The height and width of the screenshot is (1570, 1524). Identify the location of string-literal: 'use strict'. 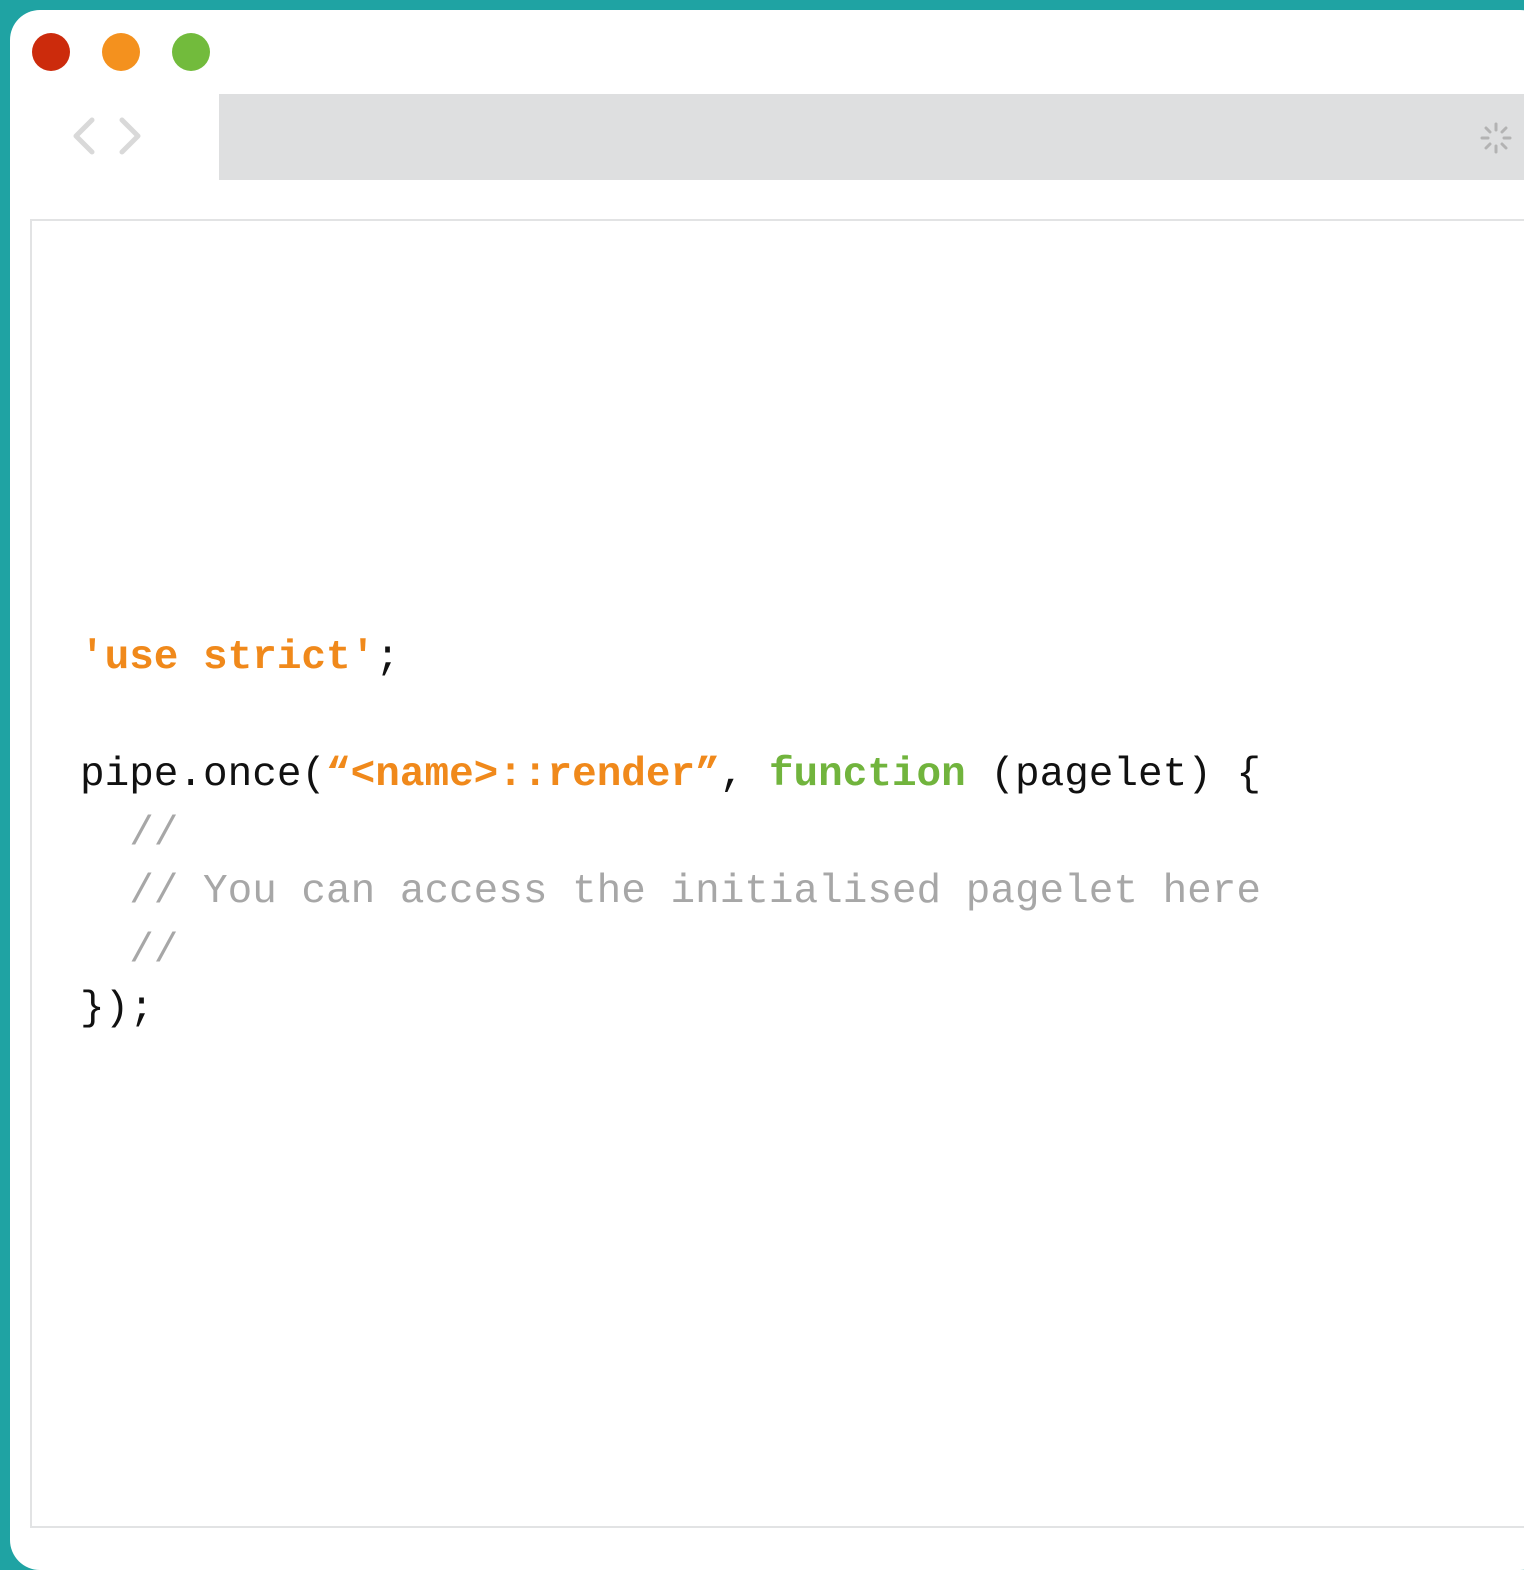
(228, 658).